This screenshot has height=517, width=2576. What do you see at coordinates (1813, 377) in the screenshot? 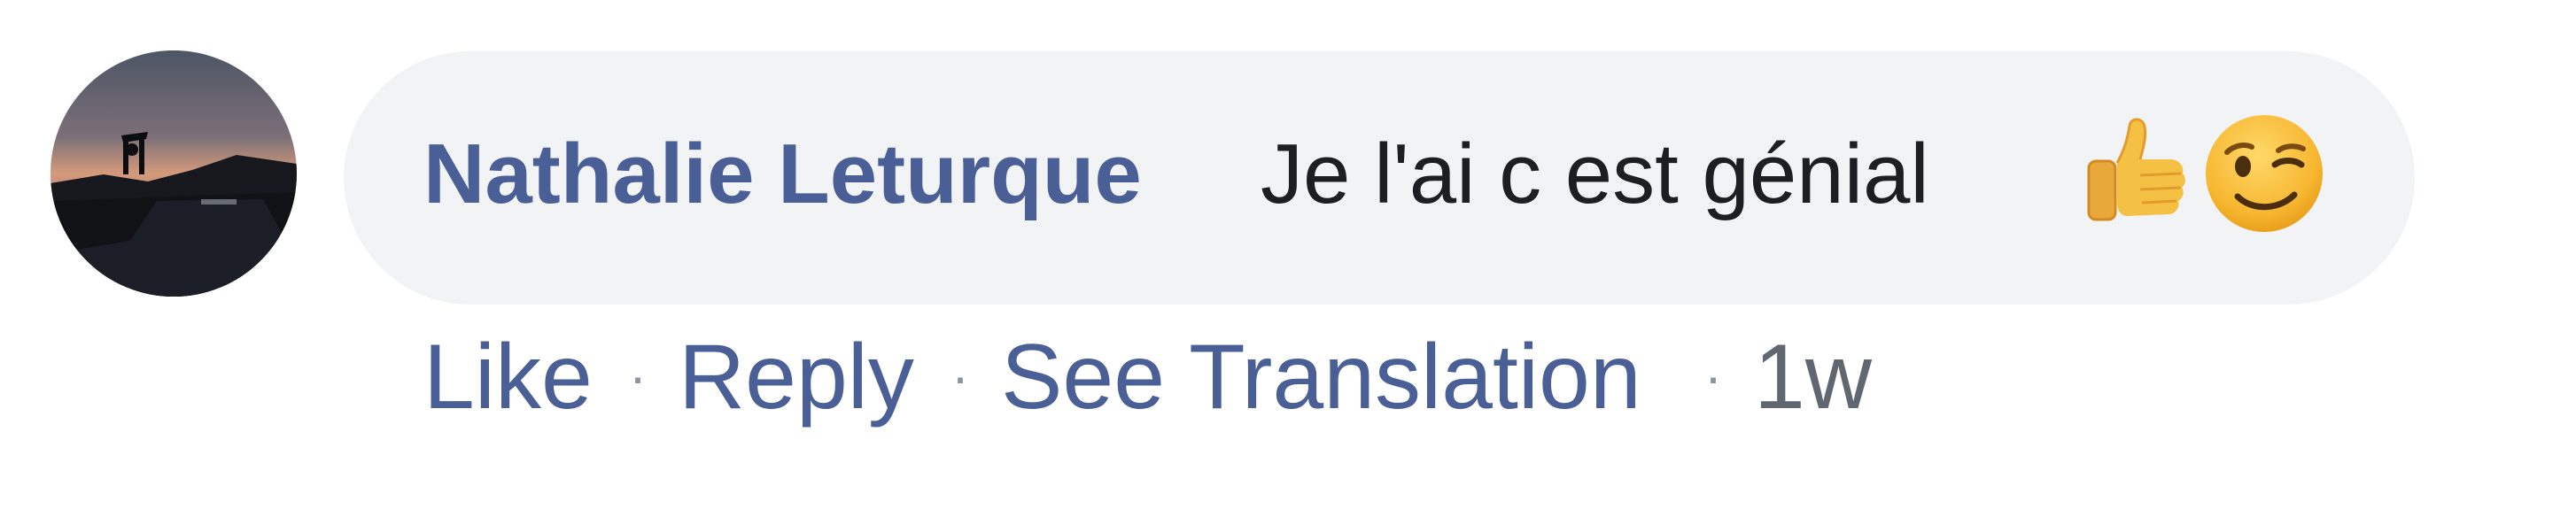
I see `comment-timestamp: 1w` at bounding box center [1813, 377].